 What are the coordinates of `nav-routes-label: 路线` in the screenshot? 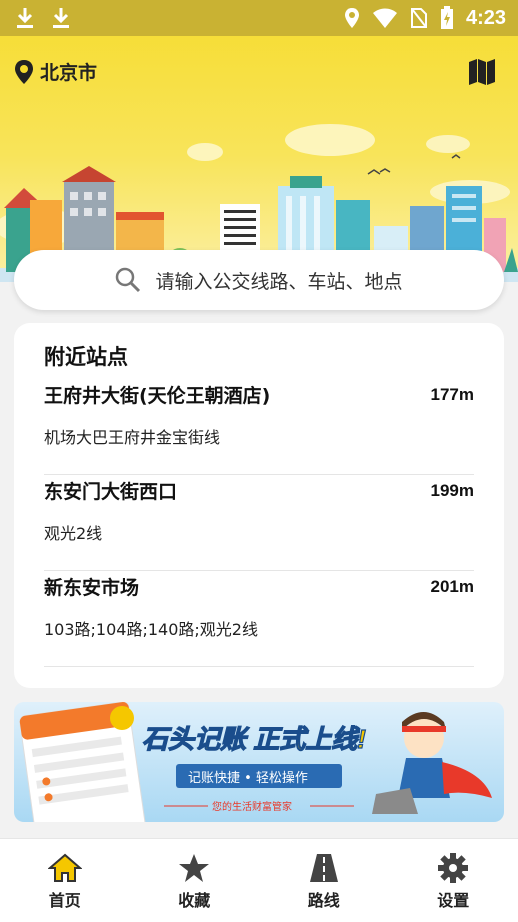 It's located at (323, 900).